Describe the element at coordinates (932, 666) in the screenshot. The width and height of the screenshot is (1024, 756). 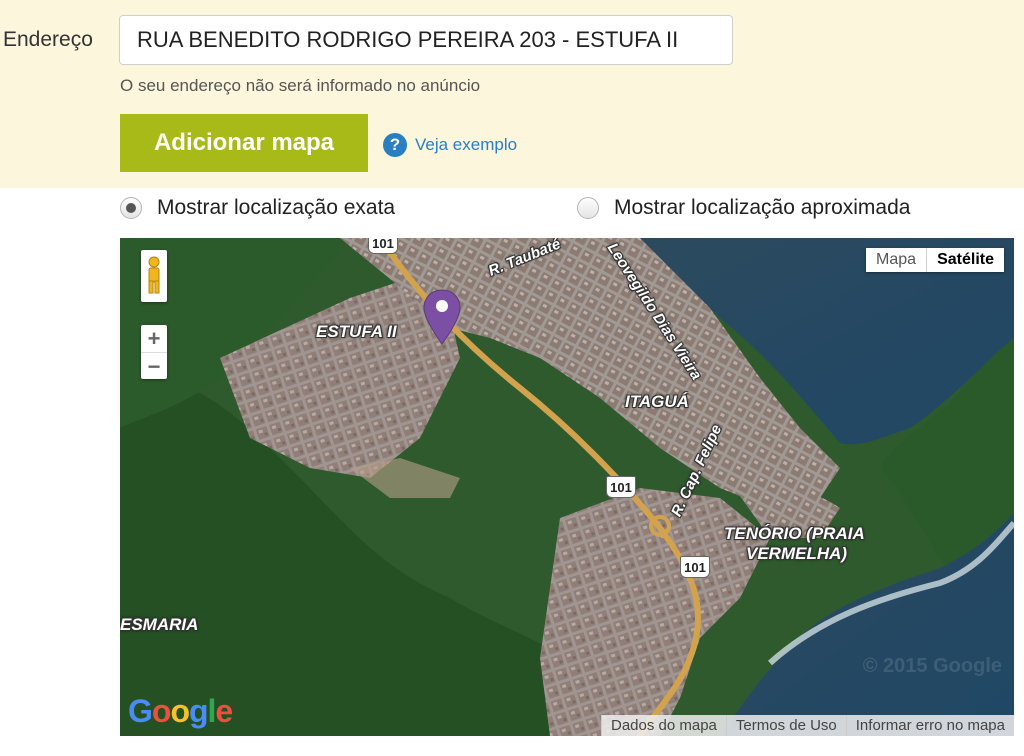
I see `map-watermark: © 2015 Google` at that location.